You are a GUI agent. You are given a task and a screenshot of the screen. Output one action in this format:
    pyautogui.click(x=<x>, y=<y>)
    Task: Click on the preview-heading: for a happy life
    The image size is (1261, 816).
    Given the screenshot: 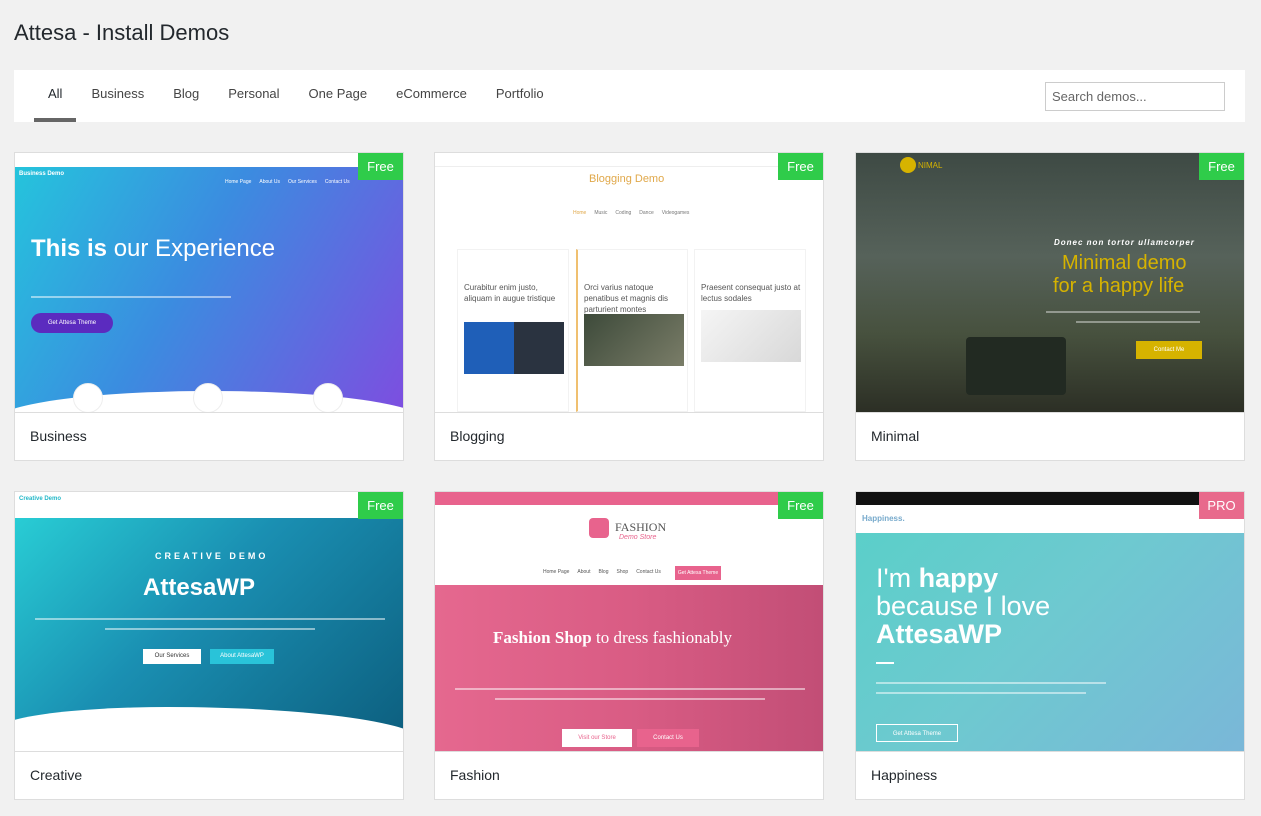 What is the action you would take?
    pyautogui.click(x=1119, y=286)
    